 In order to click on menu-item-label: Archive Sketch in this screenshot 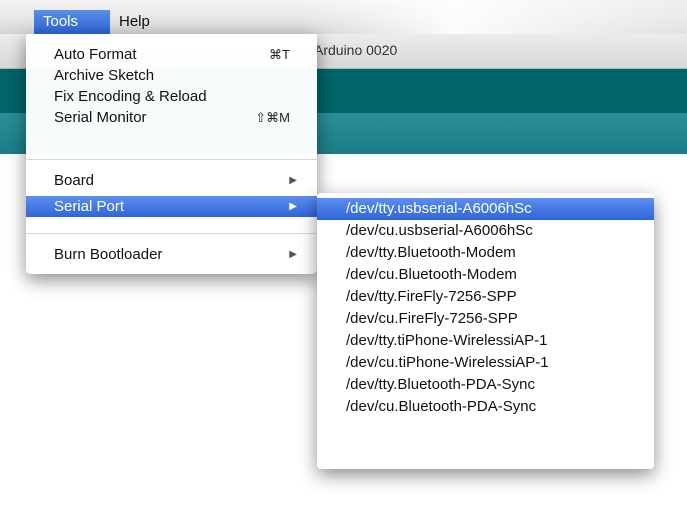, I will do `click(104, 75)`.